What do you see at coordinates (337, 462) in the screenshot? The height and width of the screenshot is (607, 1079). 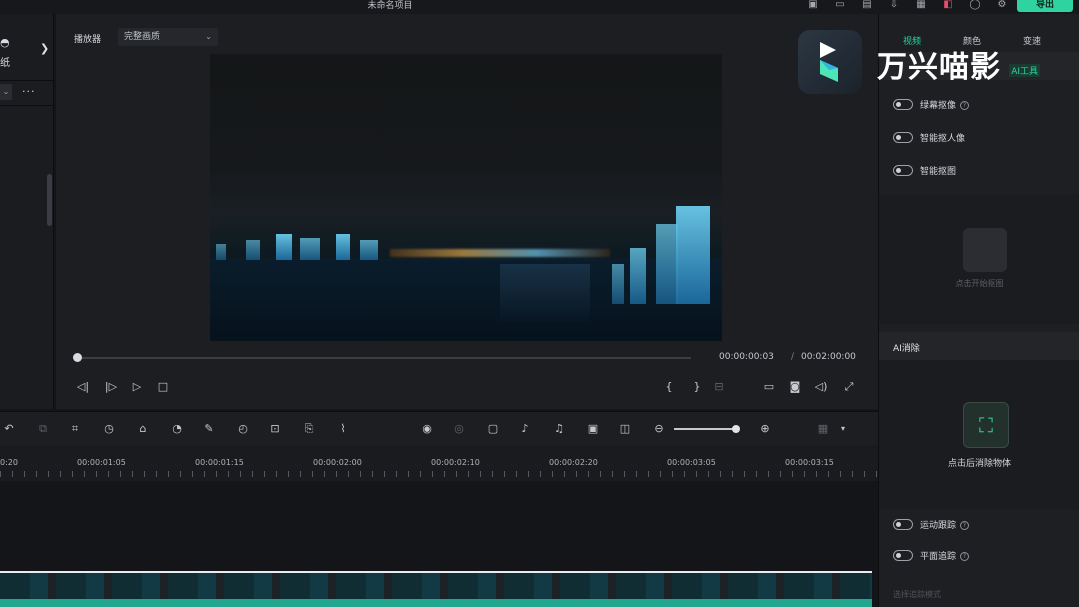 I see `ruler-label: 00:00:02:00` at bounding box center [337, 462].